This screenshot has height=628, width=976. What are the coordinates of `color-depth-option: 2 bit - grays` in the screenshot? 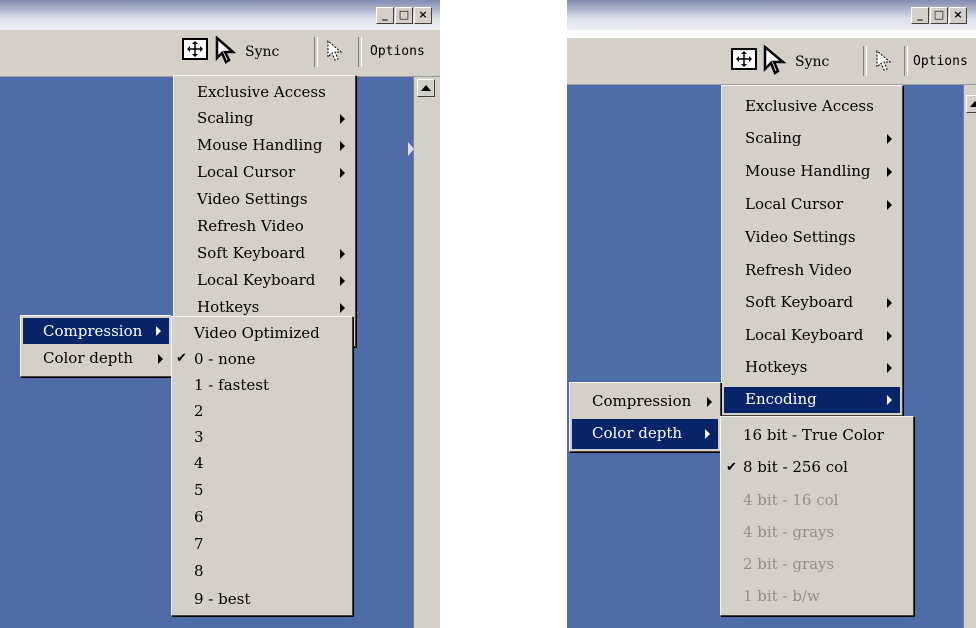 It's located at (789, 564).